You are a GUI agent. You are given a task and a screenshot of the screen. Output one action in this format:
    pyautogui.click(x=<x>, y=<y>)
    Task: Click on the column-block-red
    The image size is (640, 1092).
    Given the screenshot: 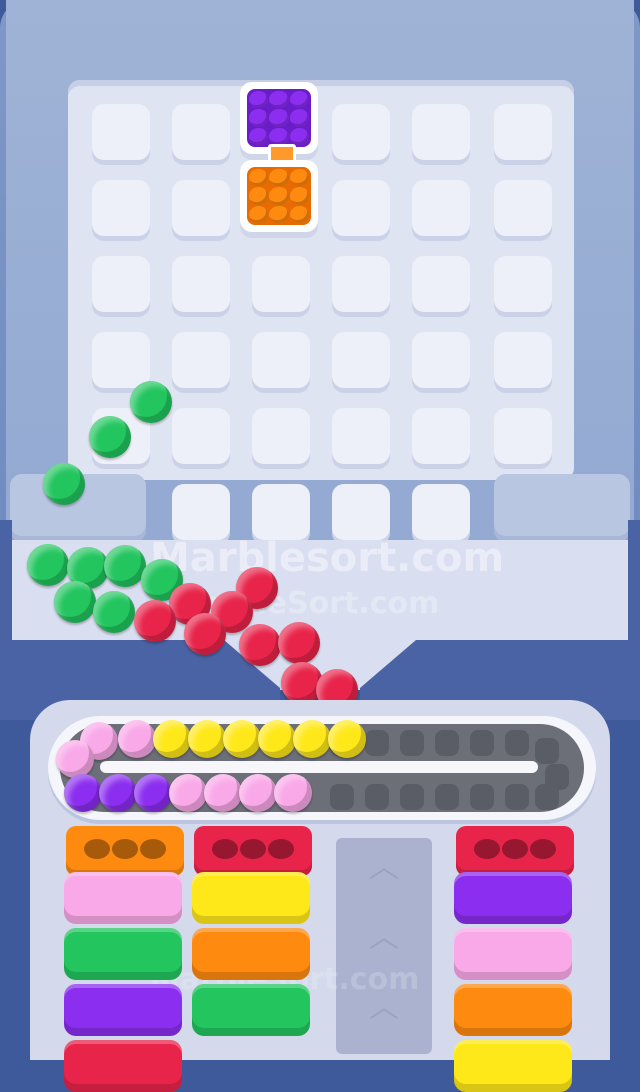 What is the action you would take?
    pyautogui.click(x=123, y=1066)
    